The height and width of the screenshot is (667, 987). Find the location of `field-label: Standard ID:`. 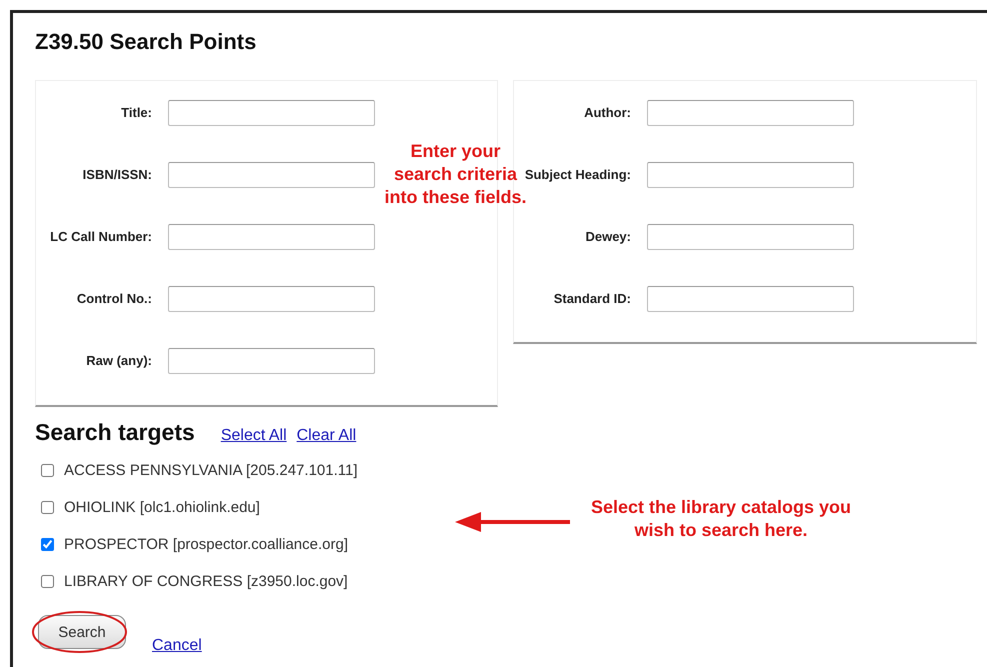

field-label: Standard ID: is located at coordinates (591, 298).